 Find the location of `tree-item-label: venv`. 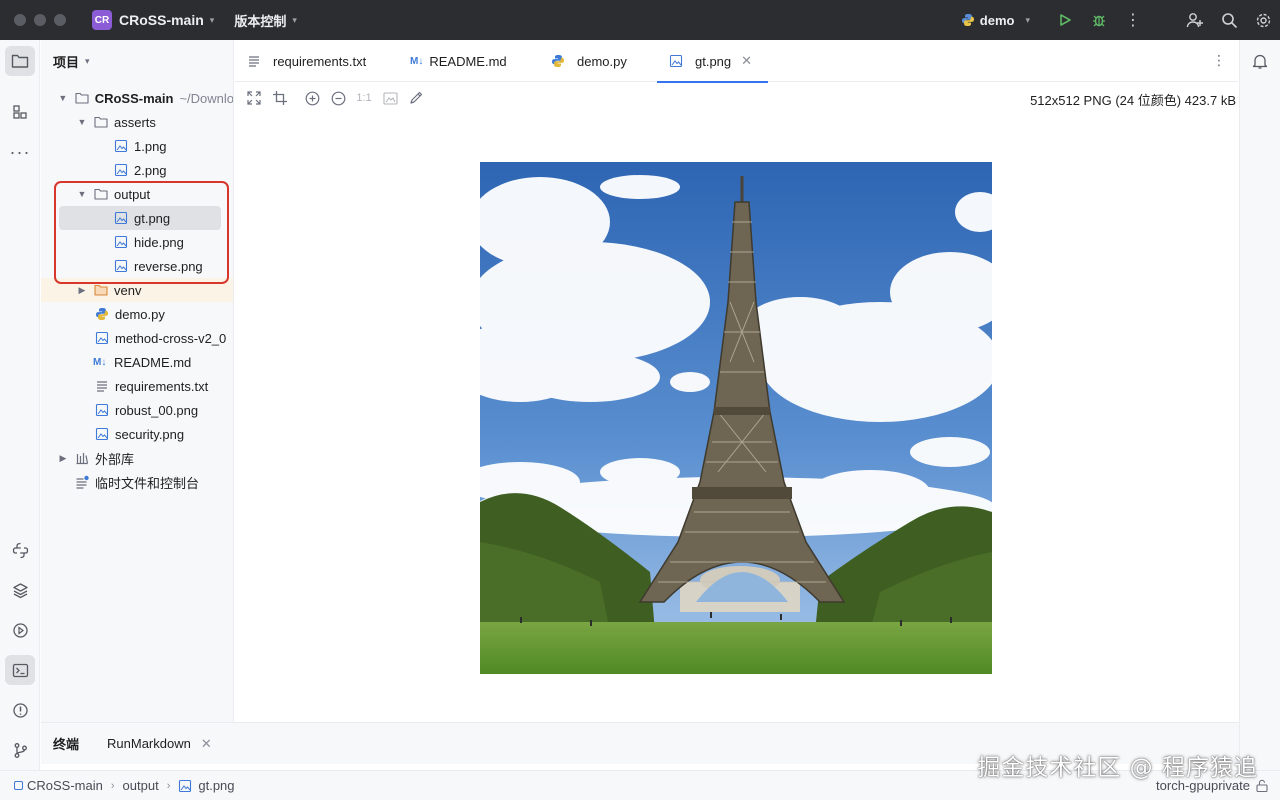

tree-item-label: venv is located at coordinates (128, 290).